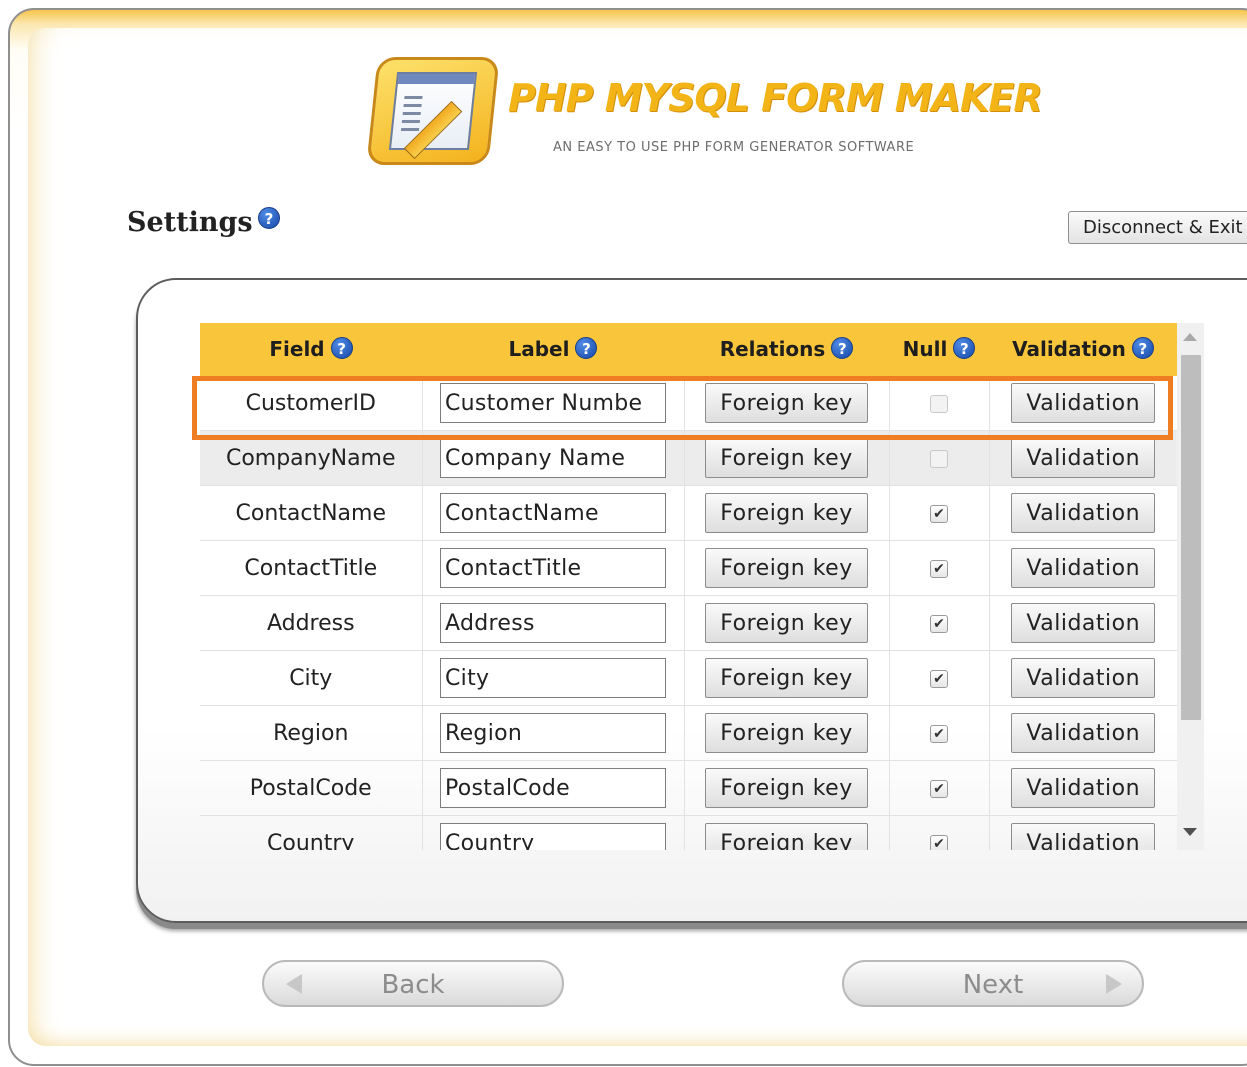 Image resolution: width=1247 pixels, height=1067 pixels. I want to click on column-header-validation: Validation?, so click(1083, 349).